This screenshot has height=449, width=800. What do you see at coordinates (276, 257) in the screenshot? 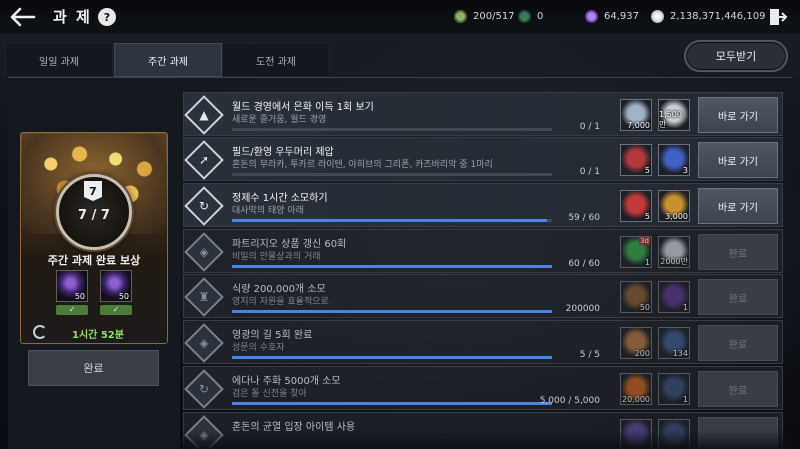
I see `quest-subtitle: 비밀의 만물상과의 거래` at bounding box center [276, 257].